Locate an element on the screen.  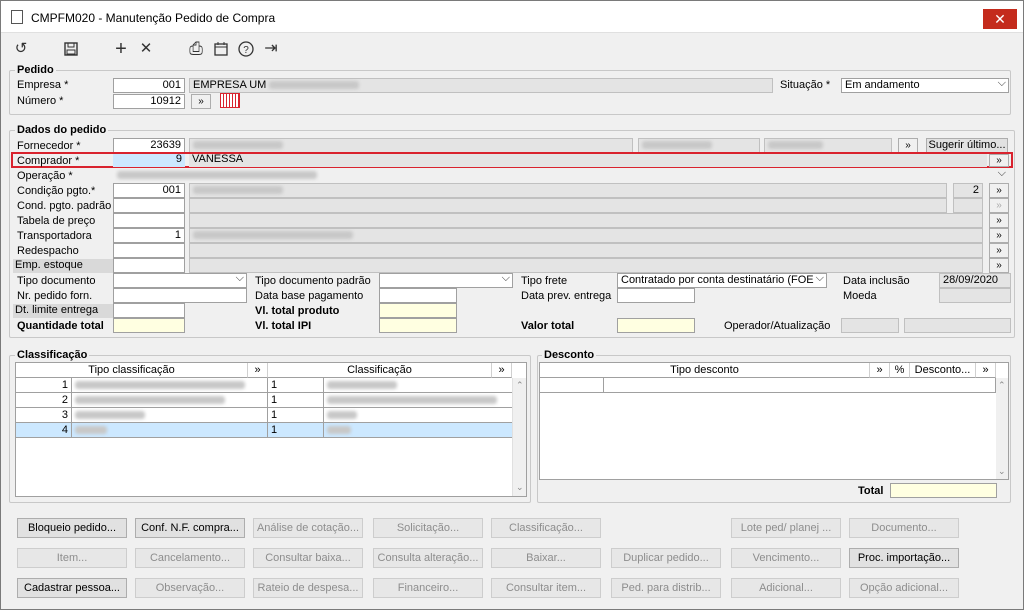
condicao-number-field: 2 is located at coordinates (968, 190).